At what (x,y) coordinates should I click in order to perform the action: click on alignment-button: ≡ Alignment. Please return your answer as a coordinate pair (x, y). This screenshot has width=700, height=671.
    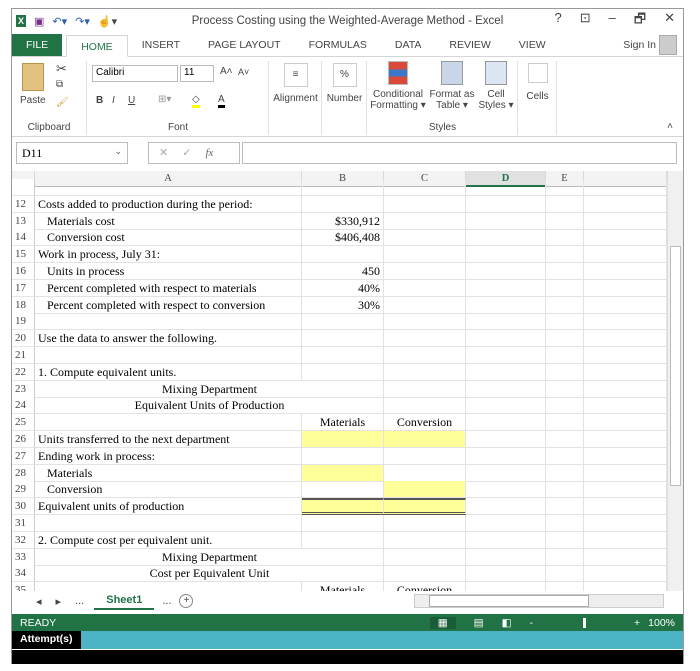
    Looking at the image, I should click on (296, 98).